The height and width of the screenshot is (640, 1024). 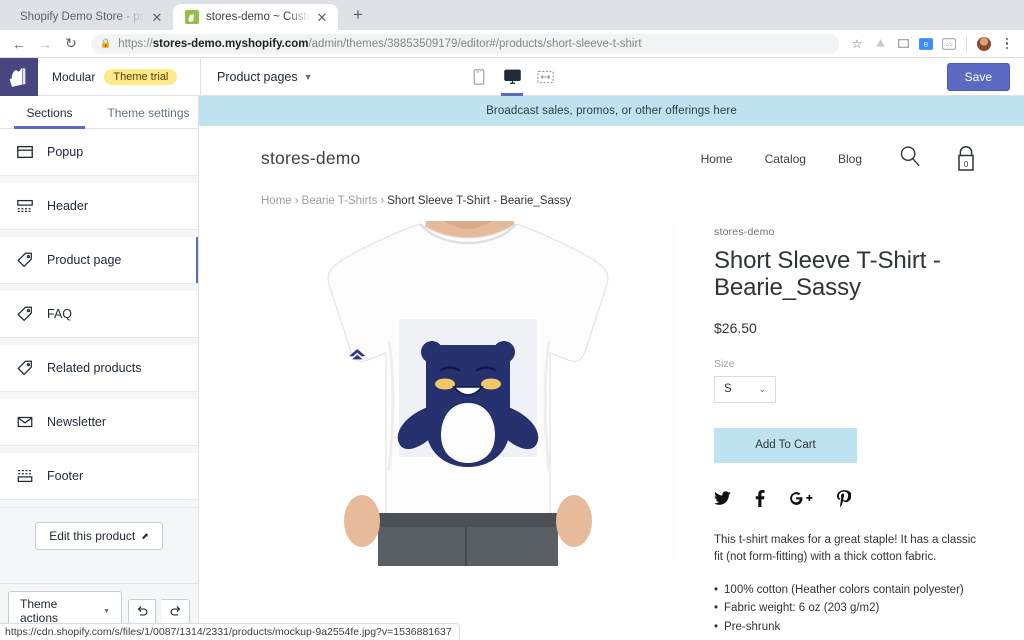 What do you see at coordinates (857, 44) in the screenshot?
I see `bookmark-star-icon: ☆` at bounding box center [857, 44].